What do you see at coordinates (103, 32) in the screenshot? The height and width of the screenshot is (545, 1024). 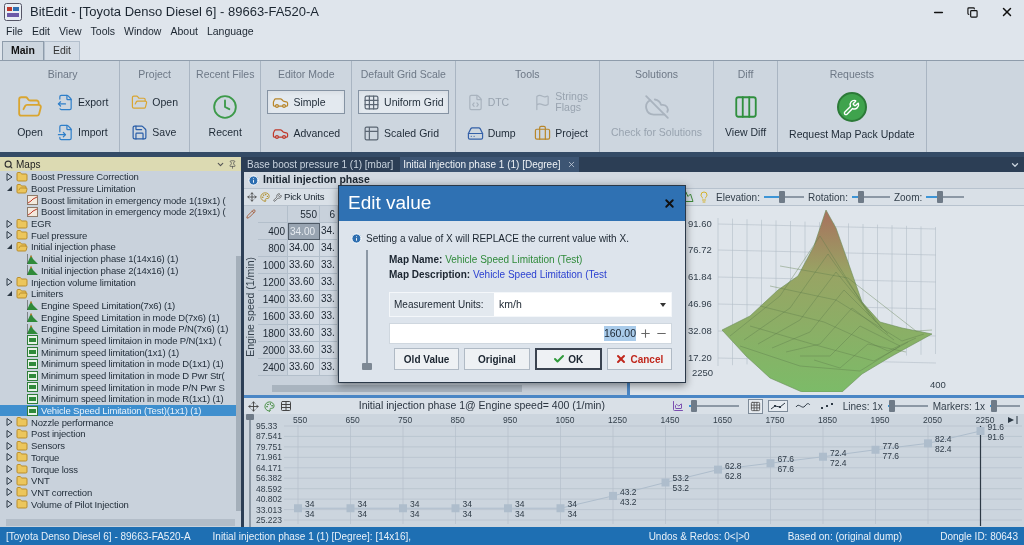 I see `menu-item: Tools` at bounding box center [103, 32].